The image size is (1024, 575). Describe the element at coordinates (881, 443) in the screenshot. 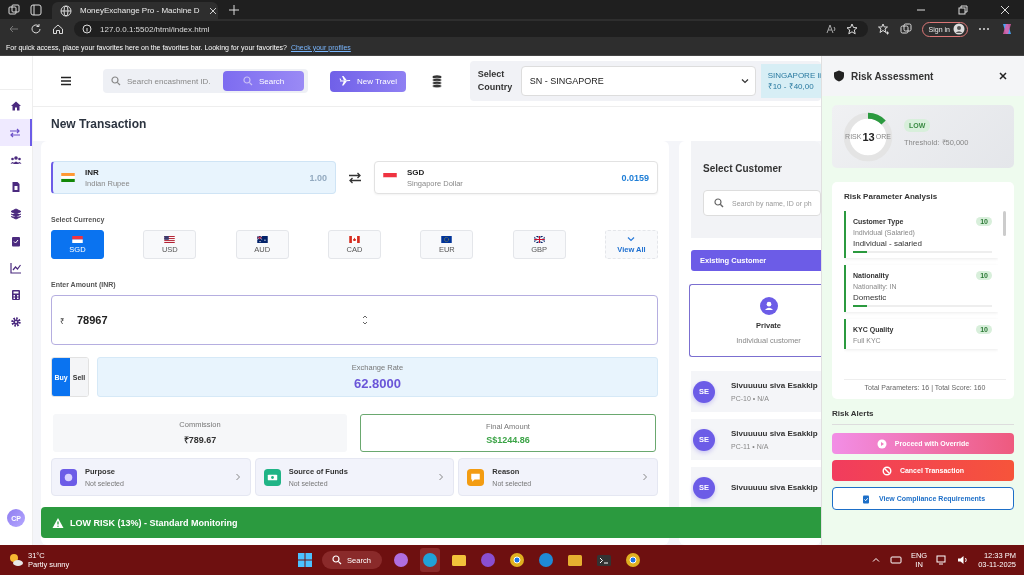

I see `play-icon` at that location.